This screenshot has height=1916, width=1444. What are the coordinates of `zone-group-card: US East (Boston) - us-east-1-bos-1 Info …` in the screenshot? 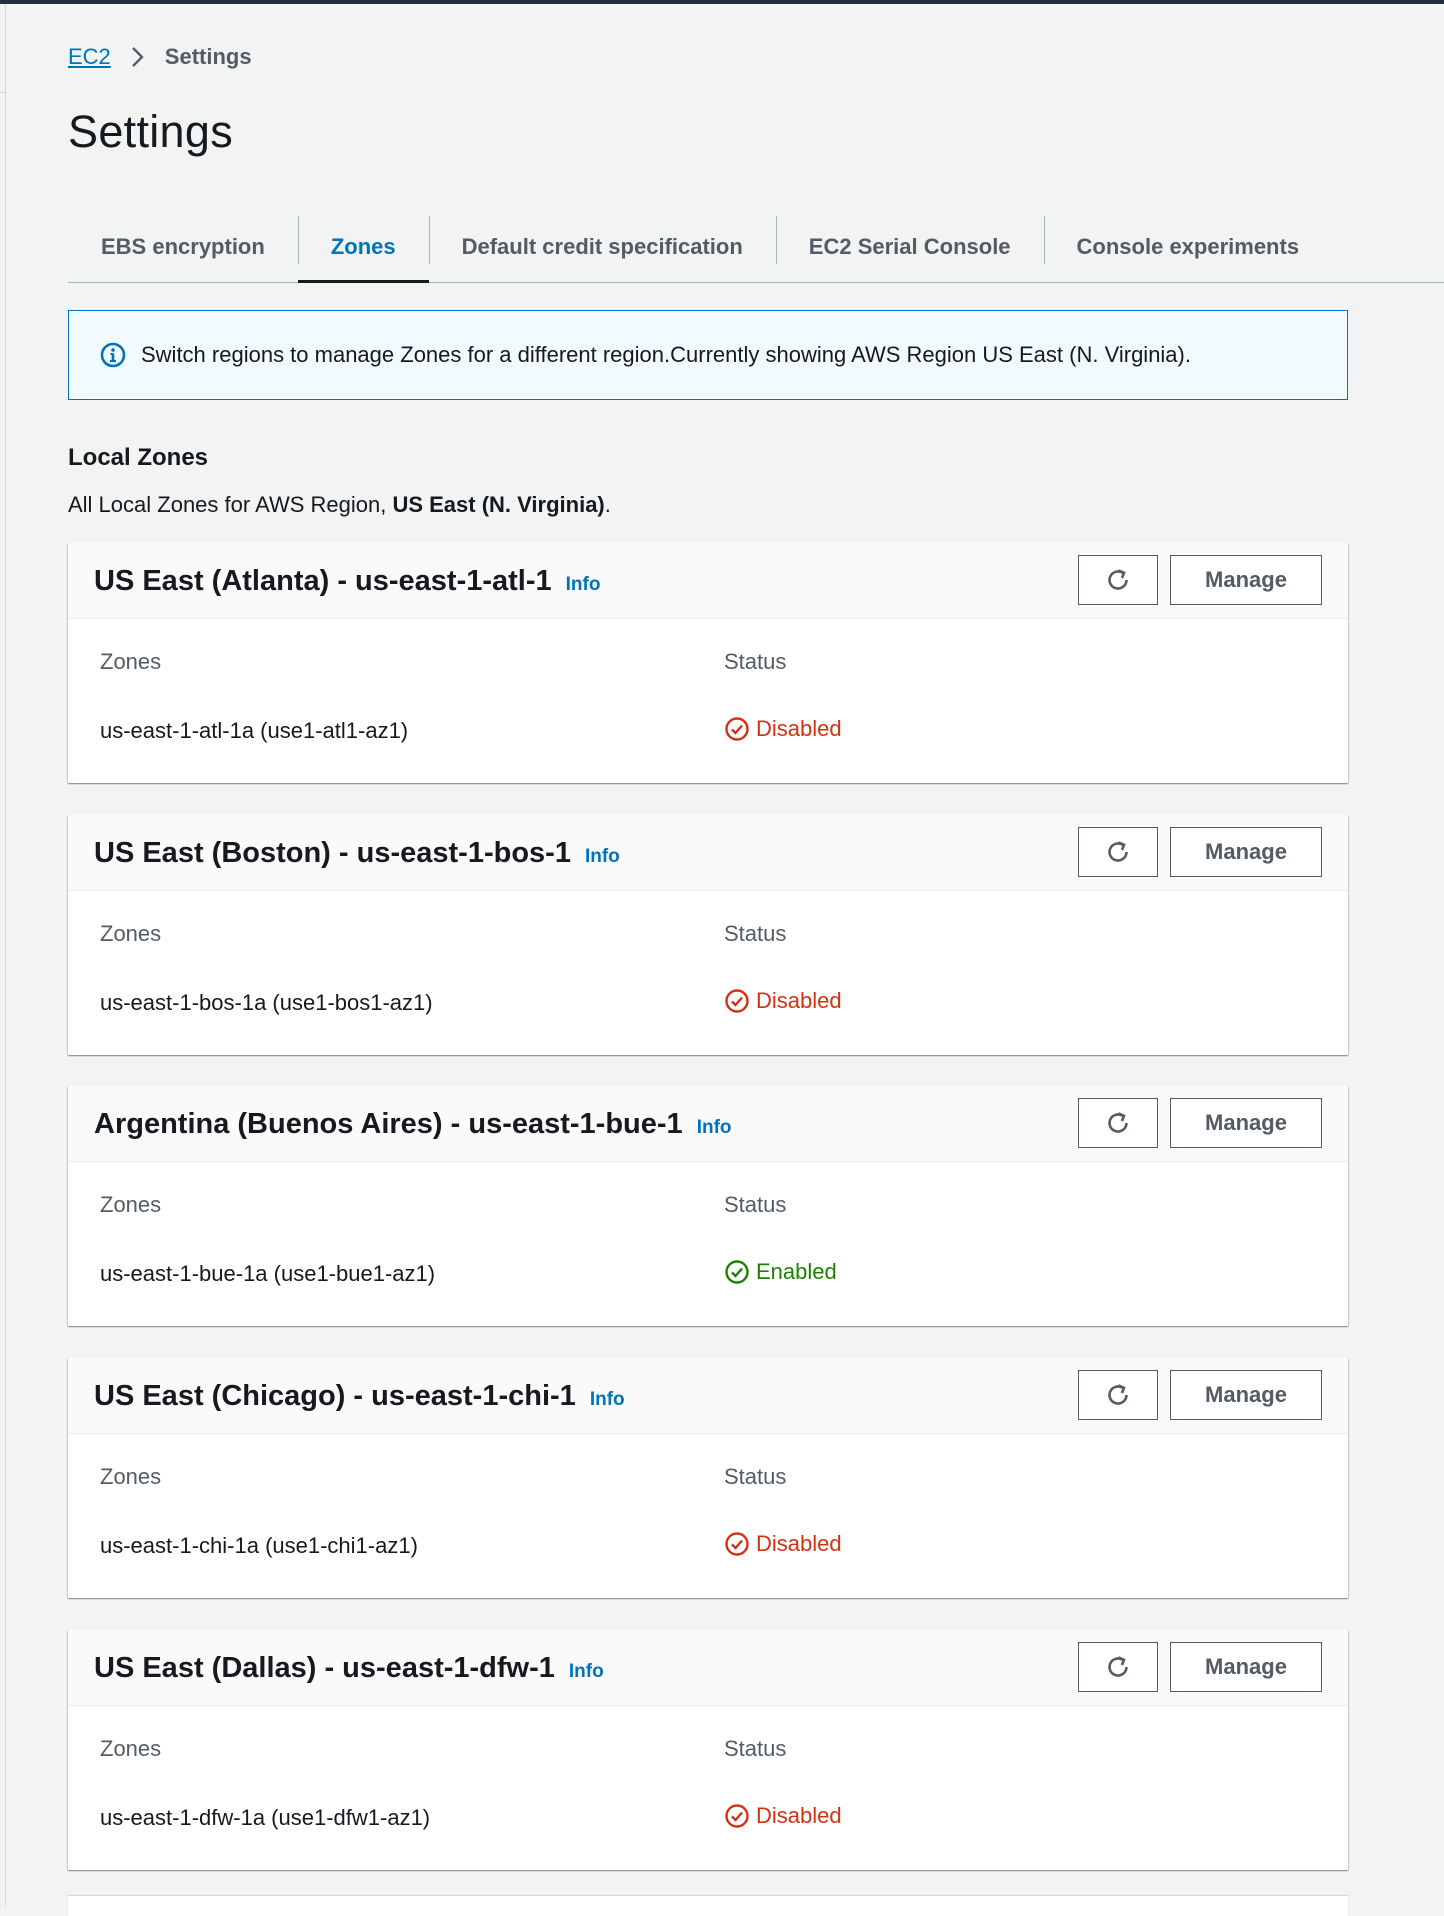 It's located at (708, 935).